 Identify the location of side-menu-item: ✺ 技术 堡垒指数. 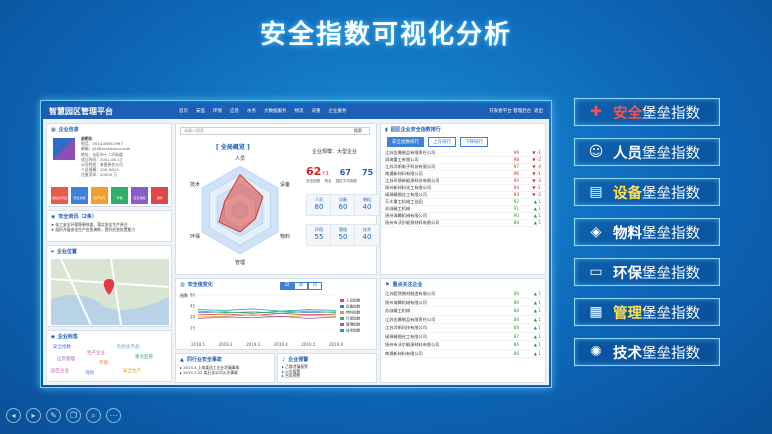
(647, 352).